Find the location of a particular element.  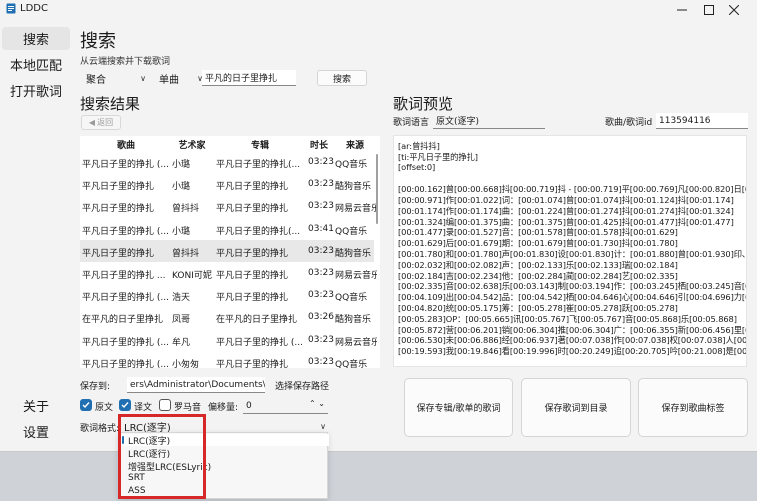

column-header: 时长 is located at coordinates (319, 144).